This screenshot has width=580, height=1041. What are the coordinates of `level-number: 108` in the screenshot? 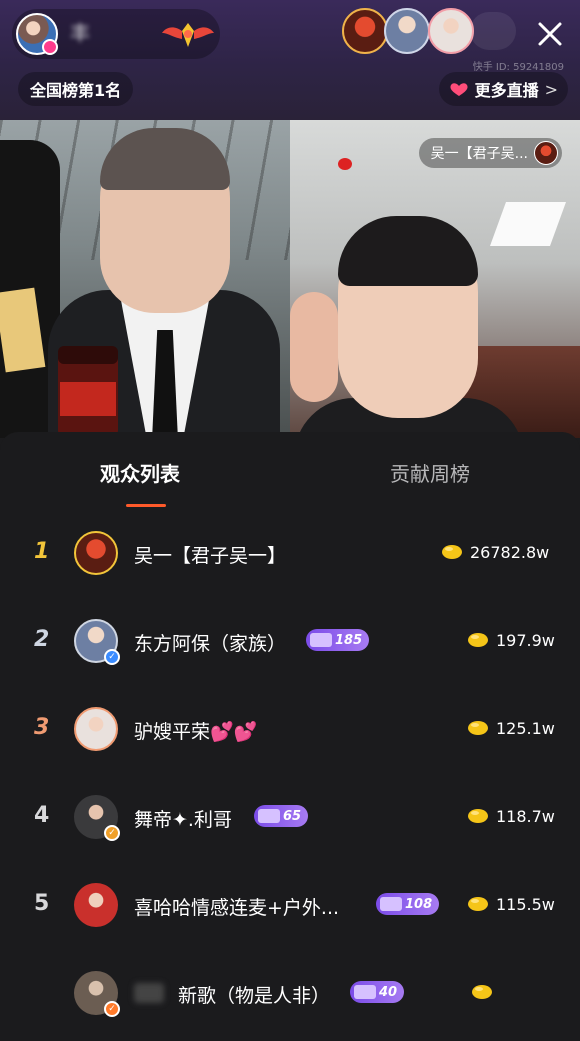 It's located at (419, 904).